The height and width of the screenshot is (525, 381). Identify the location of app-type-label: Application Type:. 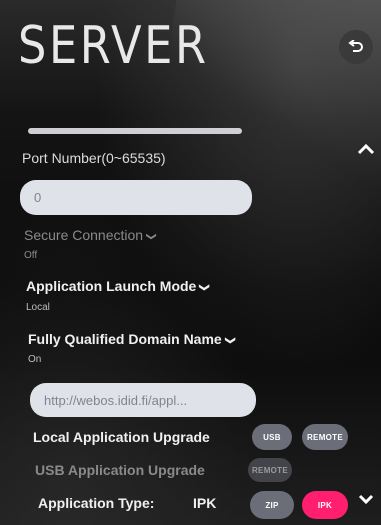
(96, 503).